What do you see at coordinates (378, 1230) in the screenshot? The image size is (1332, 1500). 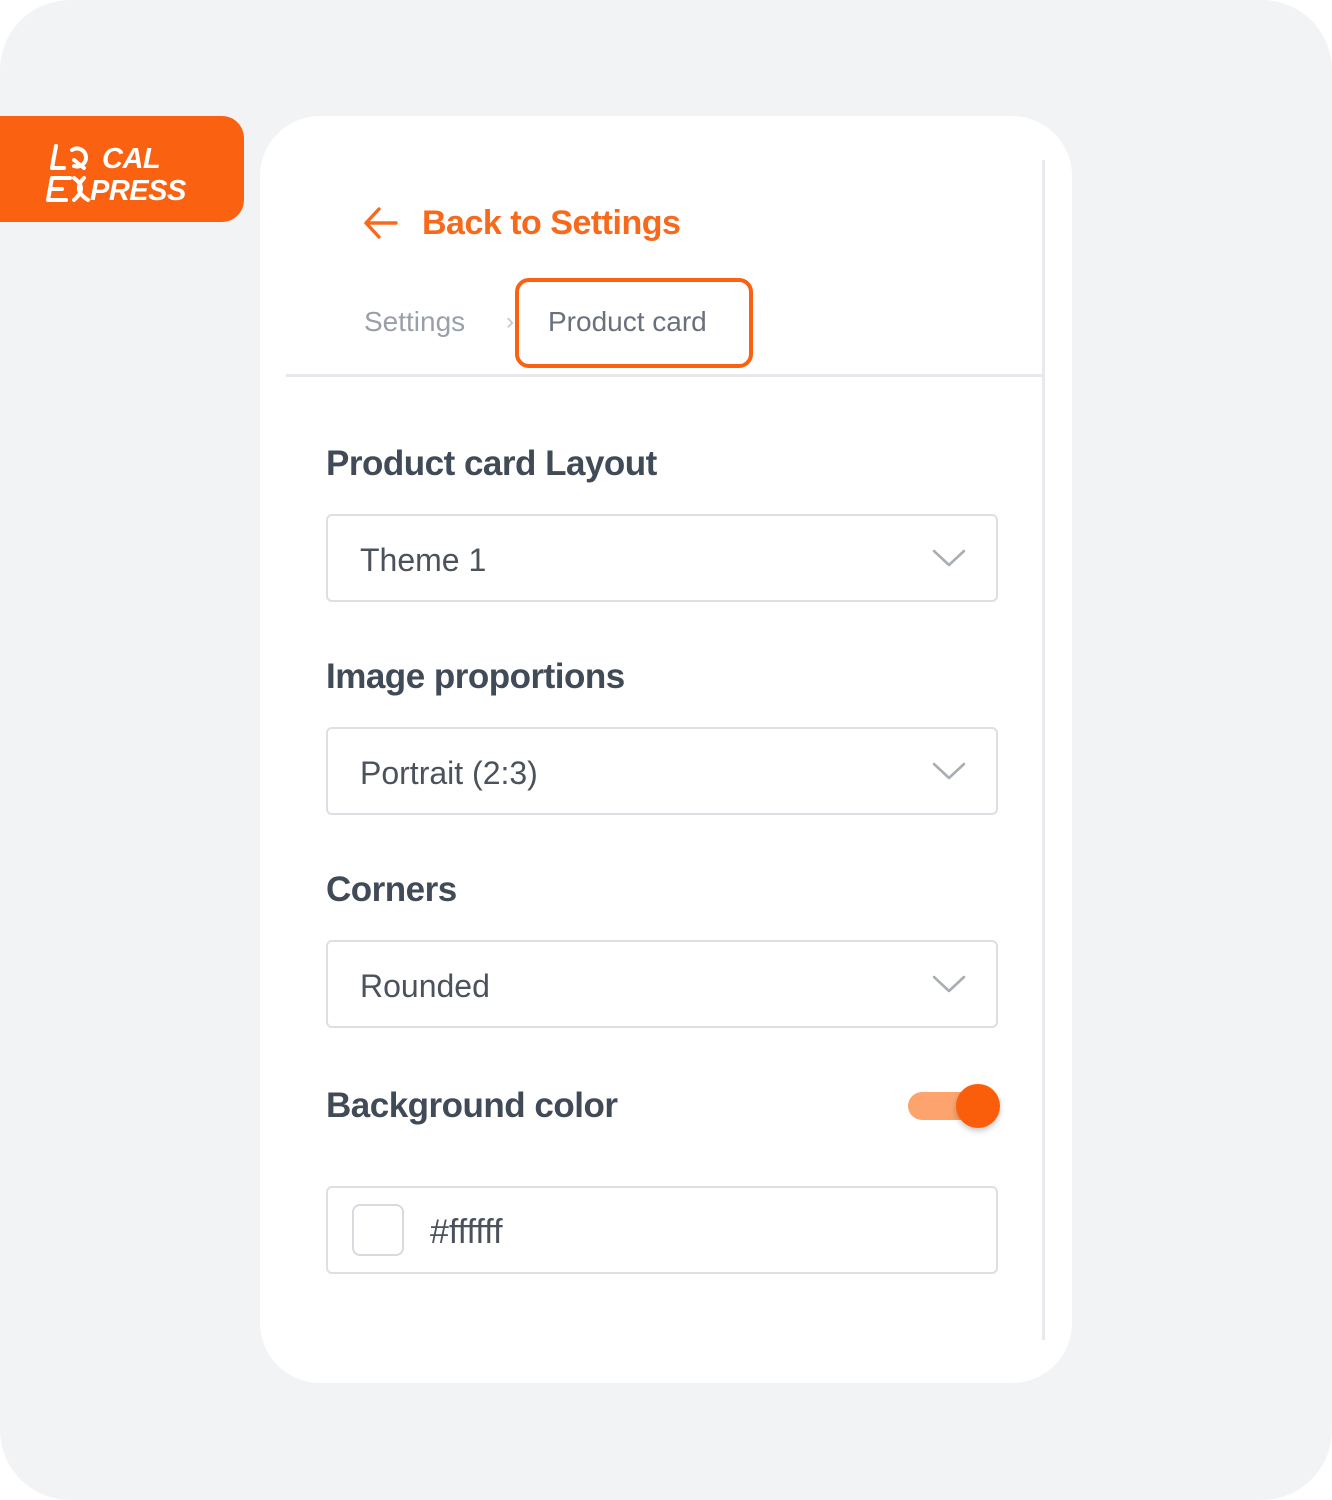 I see `color-swatch` at bounding box center [378, 1230].